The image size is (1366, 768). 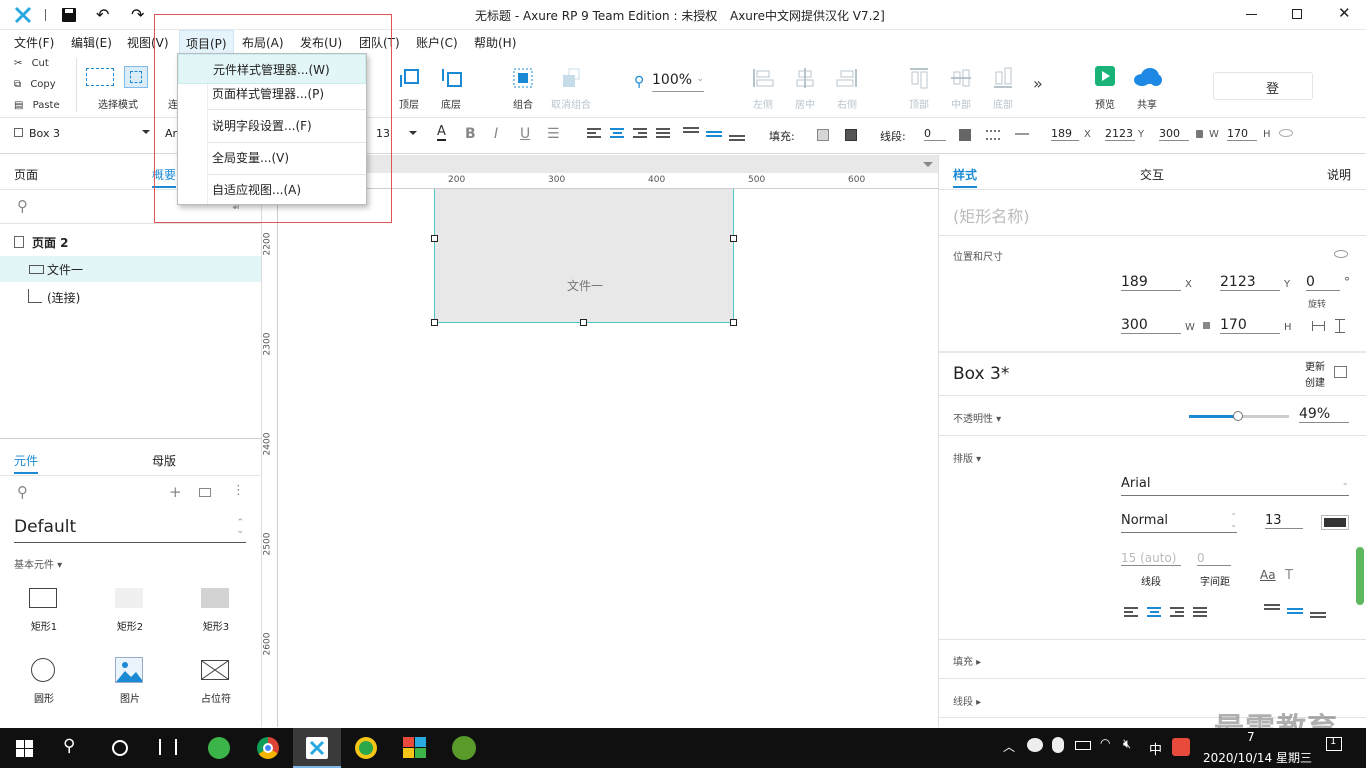 I want to click on text-align-center-icon, so click(x=617, y=133).